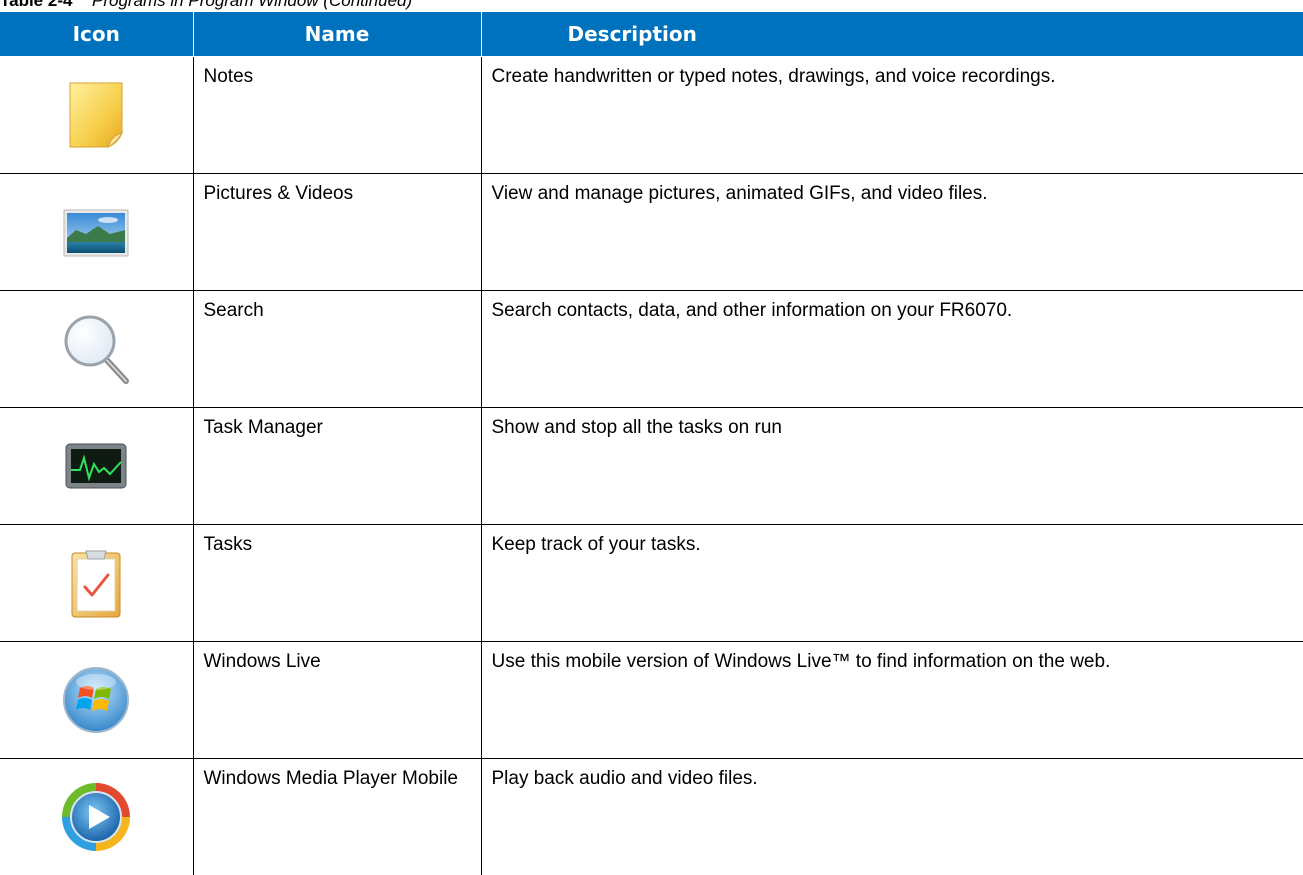 This screenshot has width=1303, height=875. Describe the element at coordinates (337, 583) in the screenshot. I see `table-cell-name: Tasks` at that location.